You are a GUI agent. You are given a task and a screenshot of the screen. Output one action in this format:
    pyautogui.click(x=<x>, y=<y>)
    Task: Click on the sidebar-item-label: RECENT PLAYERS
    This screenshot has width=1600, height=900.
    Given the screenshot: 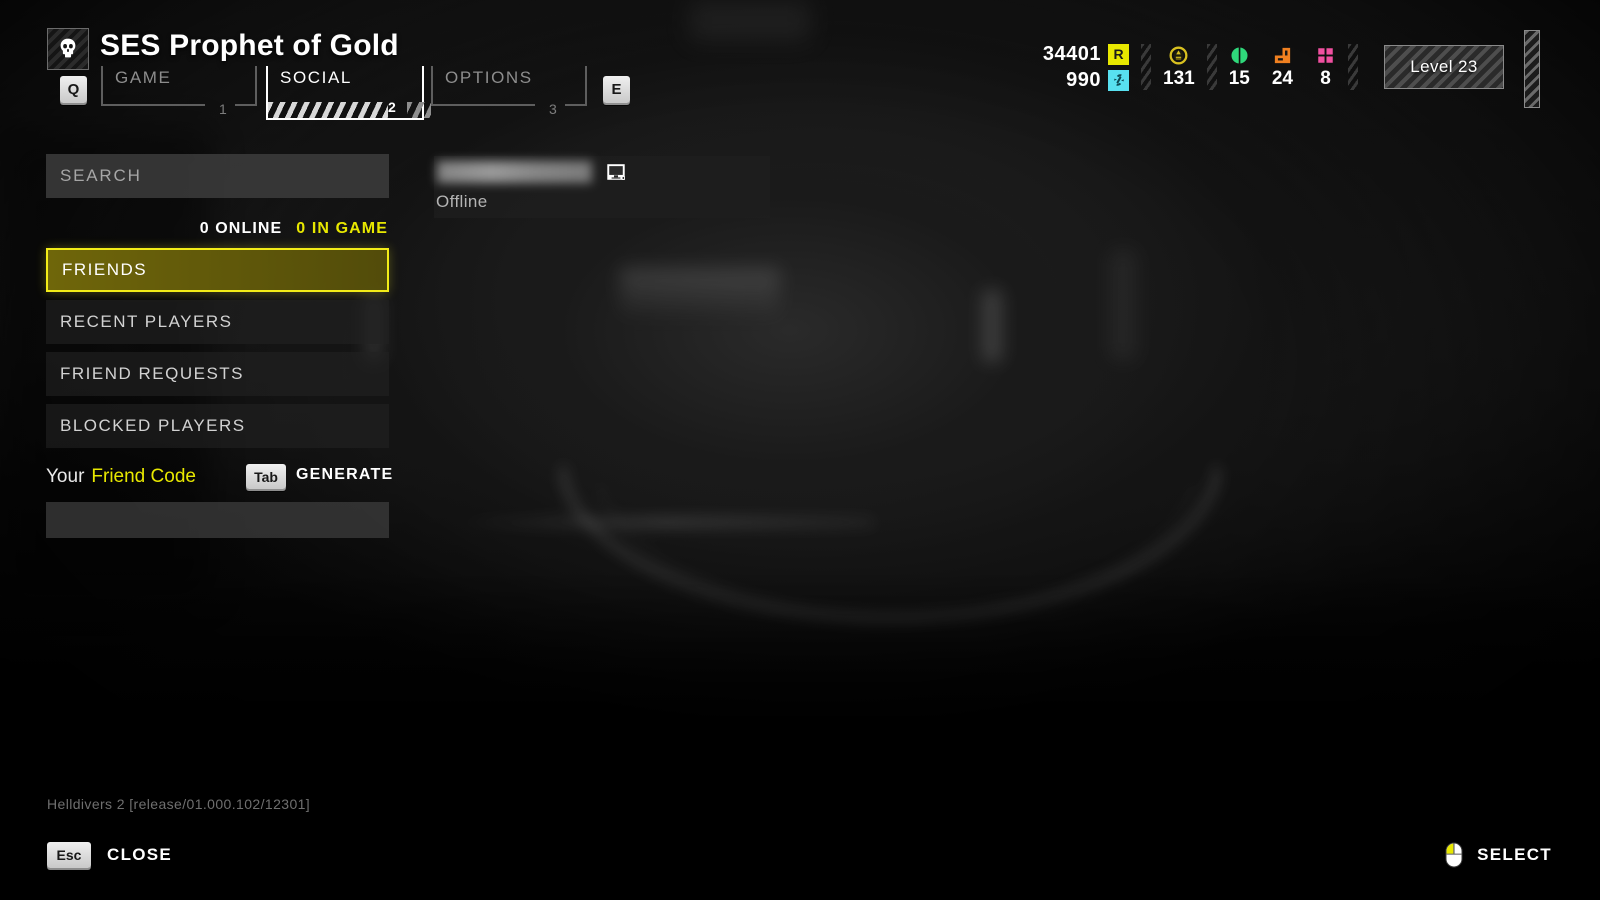 What is the action you would take?
    pyautogui.click(x=146, y=321)
    